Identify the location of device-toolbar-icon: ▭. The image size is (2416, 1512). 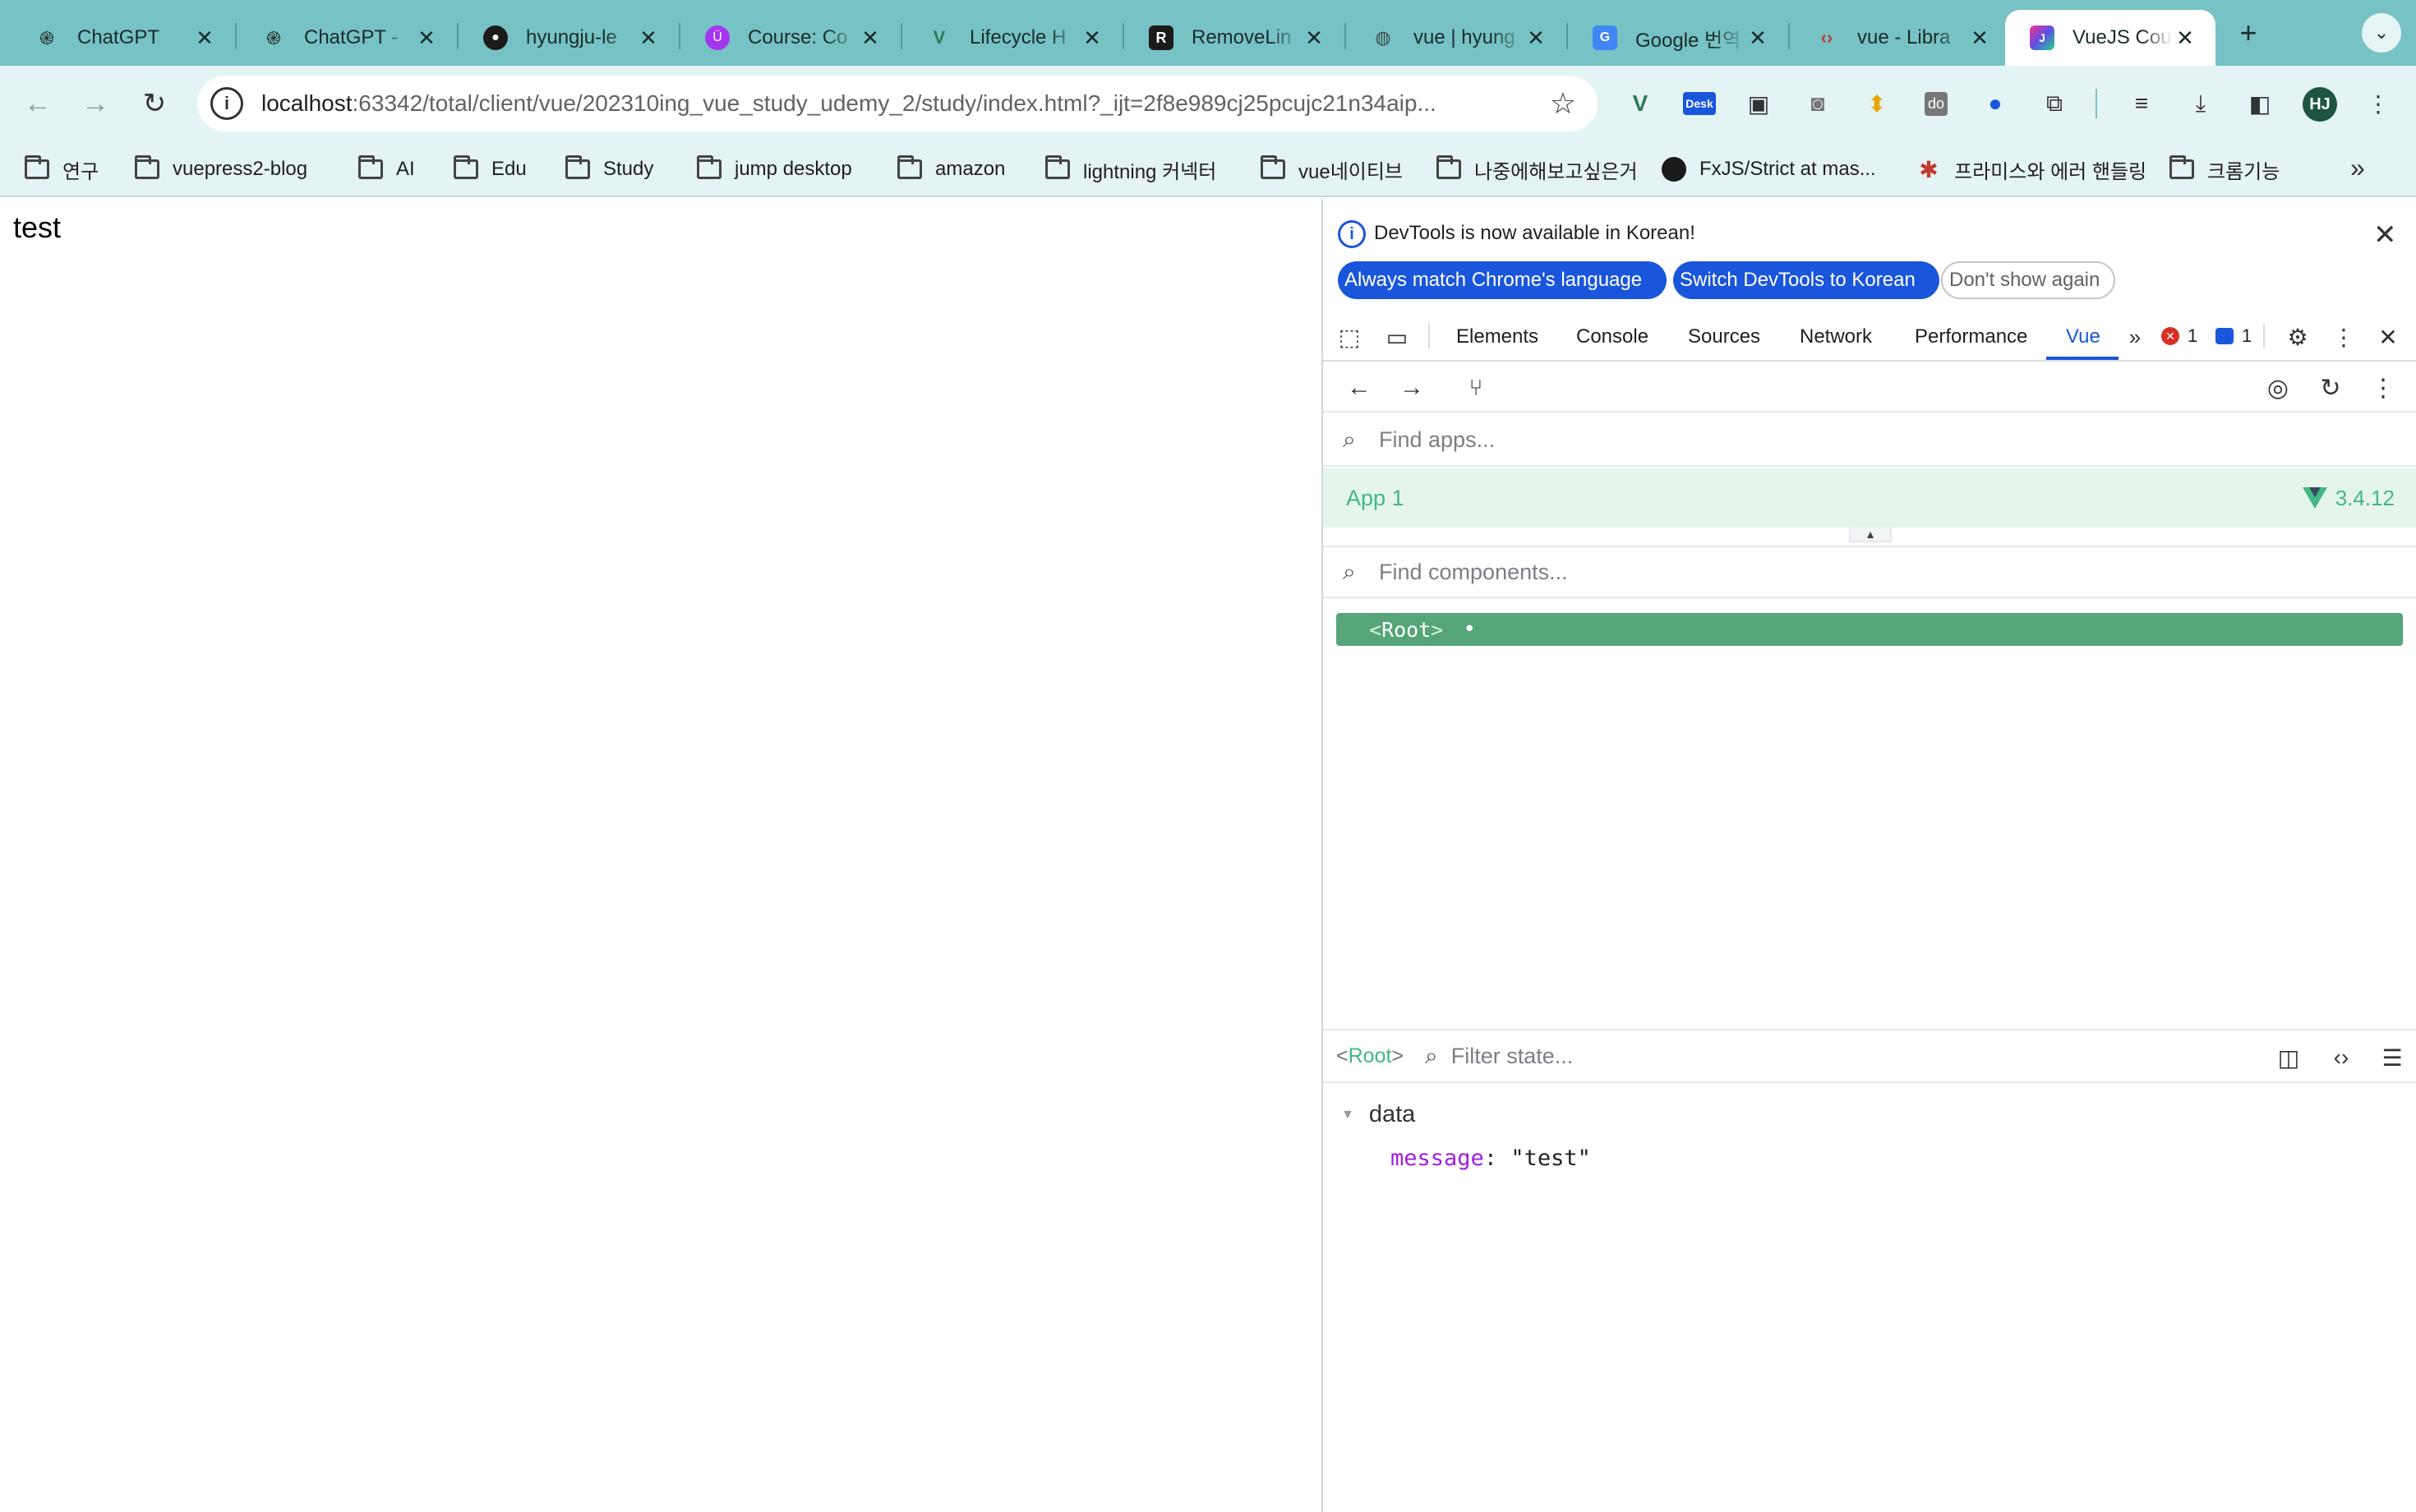
(1397, 337).